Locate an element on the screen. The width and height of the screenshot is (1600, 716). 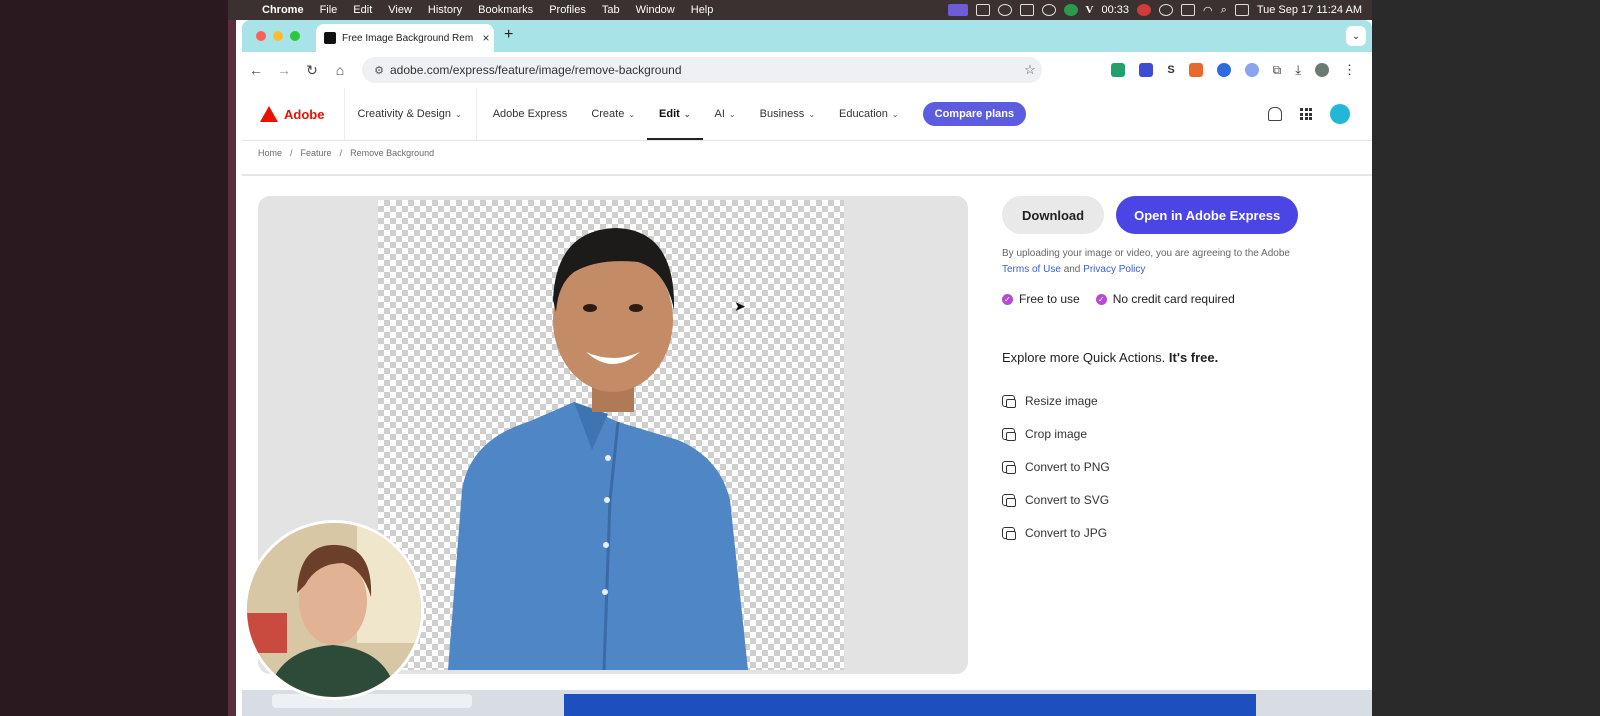
tab-search-chevron-icon: ⌄ is located at coordinates (1356, 36).